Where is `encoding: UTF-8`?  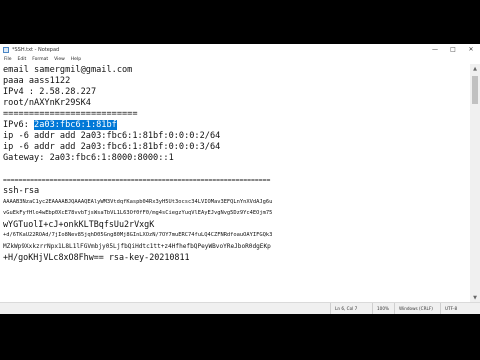 encoding: UTF-8 is located at coordinates (448, 308).